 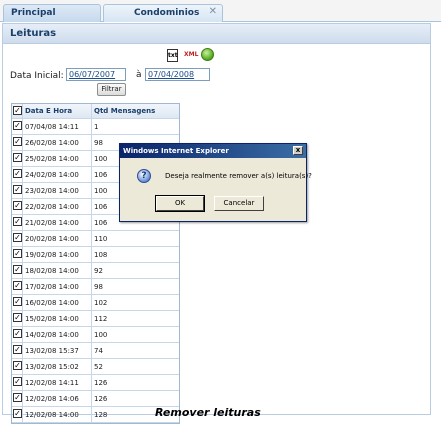 I want to click on xml-export-icon: XML, so click(x=191, y=54).